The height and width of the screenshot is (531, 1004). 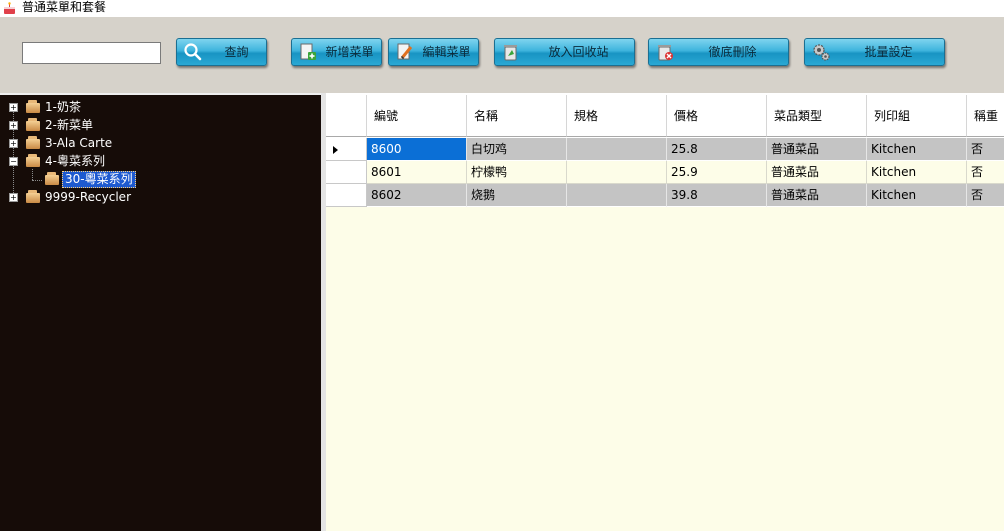 What do you see at coordinates (578, 52) in the screenshot?
I see `recycle-label: 放入回收站` at bounding box center [578, 52].